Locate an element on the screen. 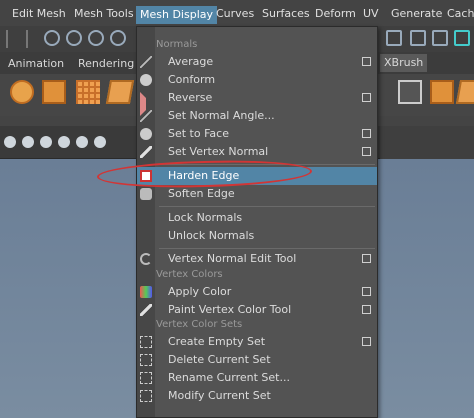 This screenshot has width=474, height=418. menu-item-label: Reverse is located at coordinates (190, 97).